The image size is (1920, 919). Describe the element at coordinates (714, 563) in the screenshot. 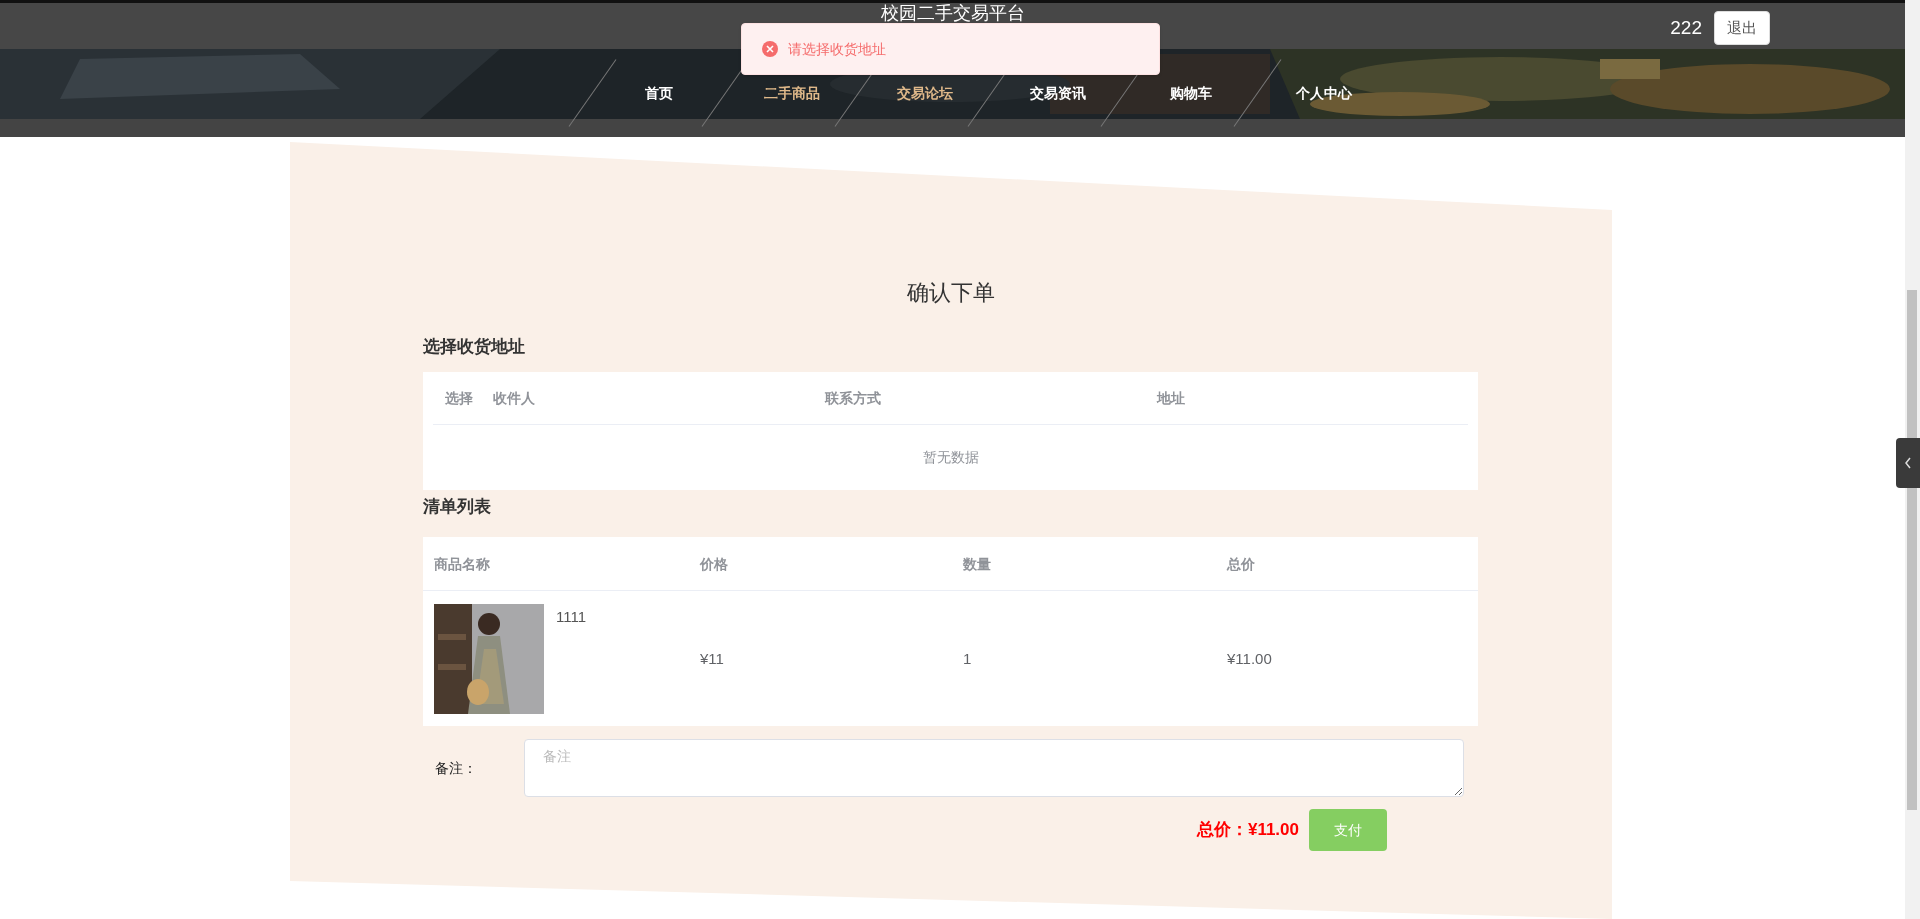

I see `column-header: 价格` at that location.